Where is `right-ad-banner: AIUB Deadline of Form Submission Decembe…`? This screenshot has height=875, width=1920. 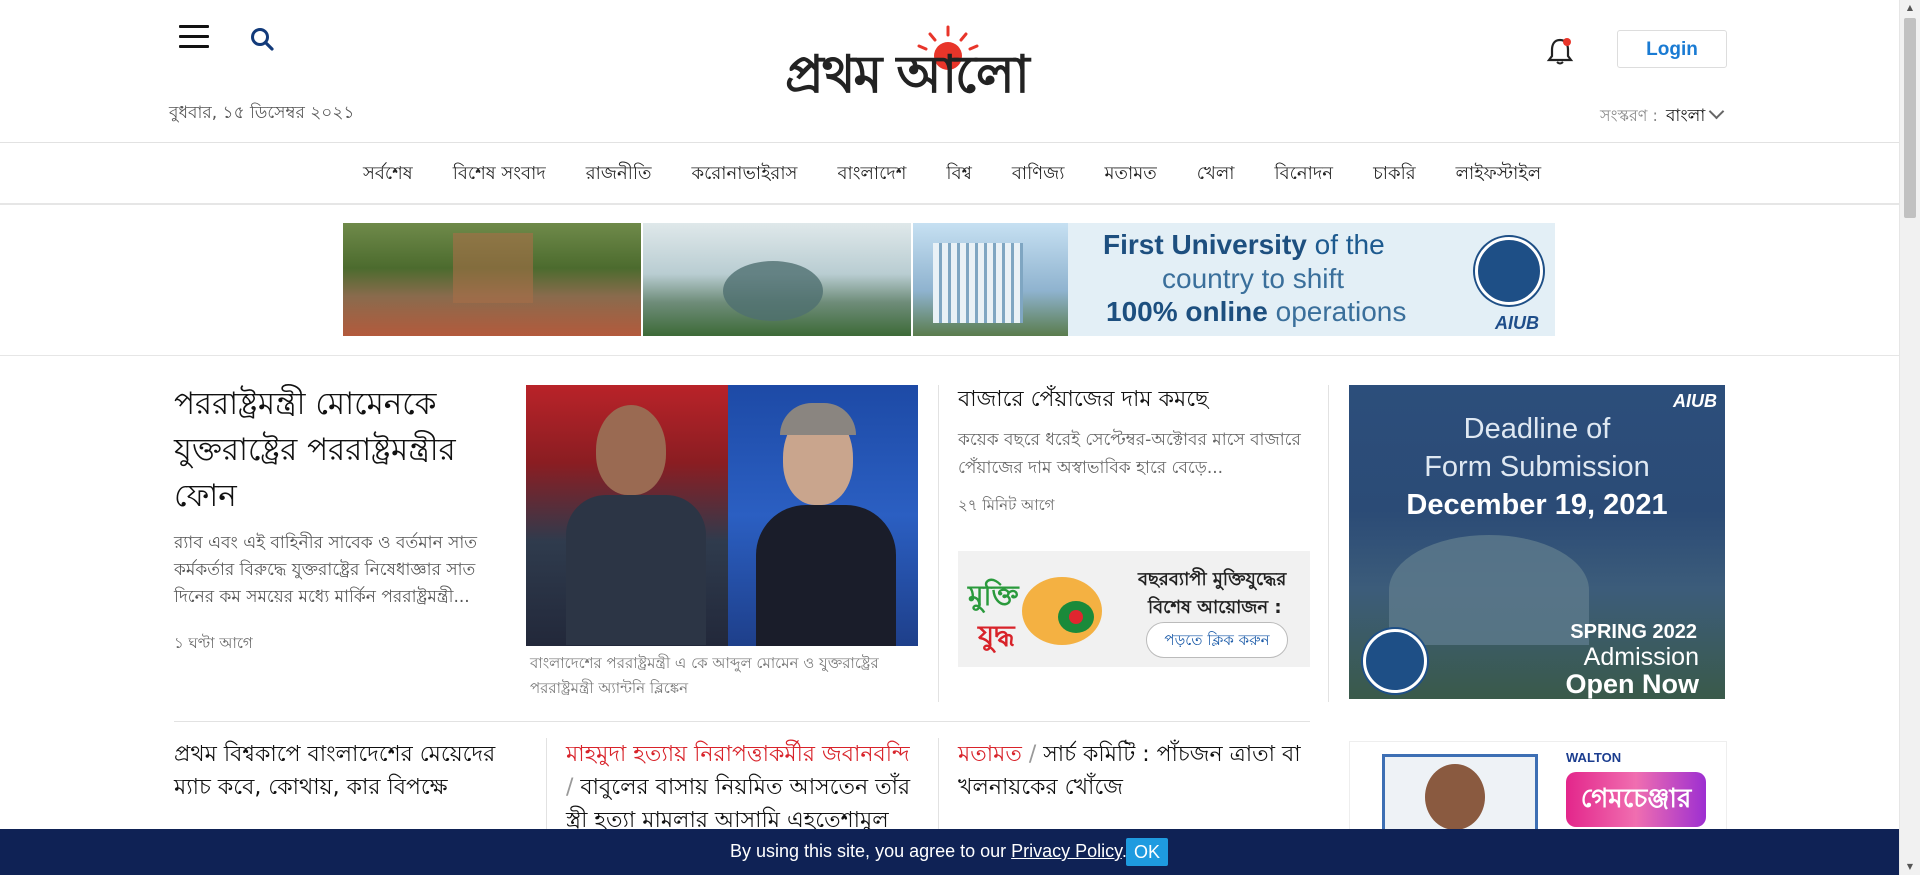 right-ad-banner: AIUB Deadline of Form Submission Decembe… is located at coordinates (1537, 542).